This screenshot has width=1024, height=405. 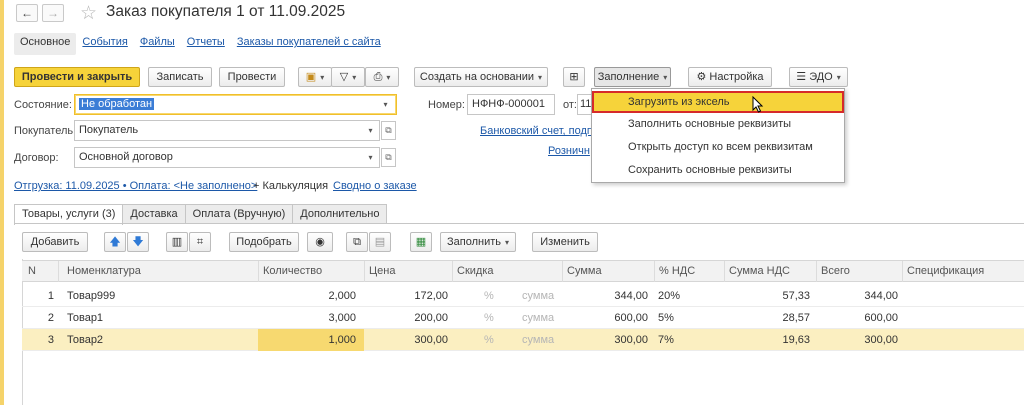 I want to click on create-based-on-button: Создать на основании ▾, so click(x=481, y=77).